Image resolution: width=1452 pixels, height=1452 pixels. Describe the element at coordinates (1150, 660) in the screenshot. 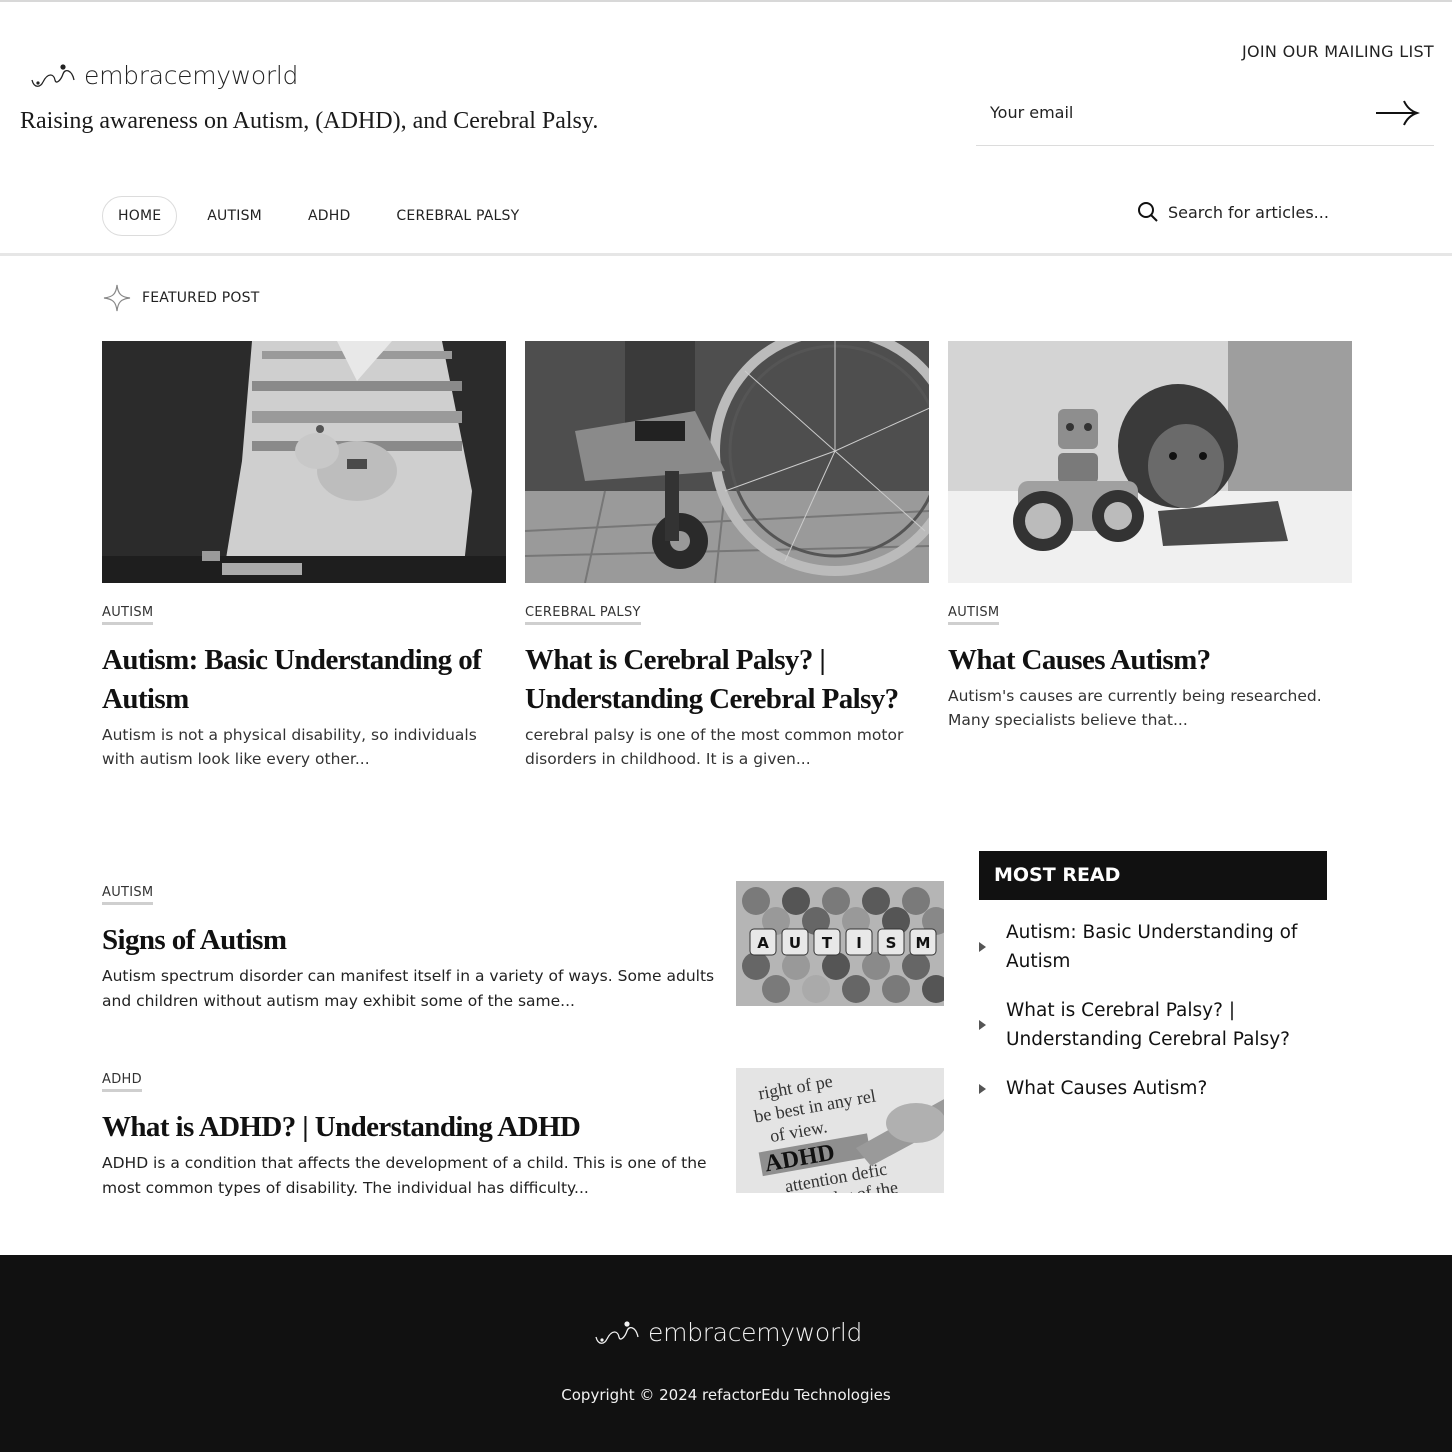

I see `card-title: What Causes Autism?` at that location.